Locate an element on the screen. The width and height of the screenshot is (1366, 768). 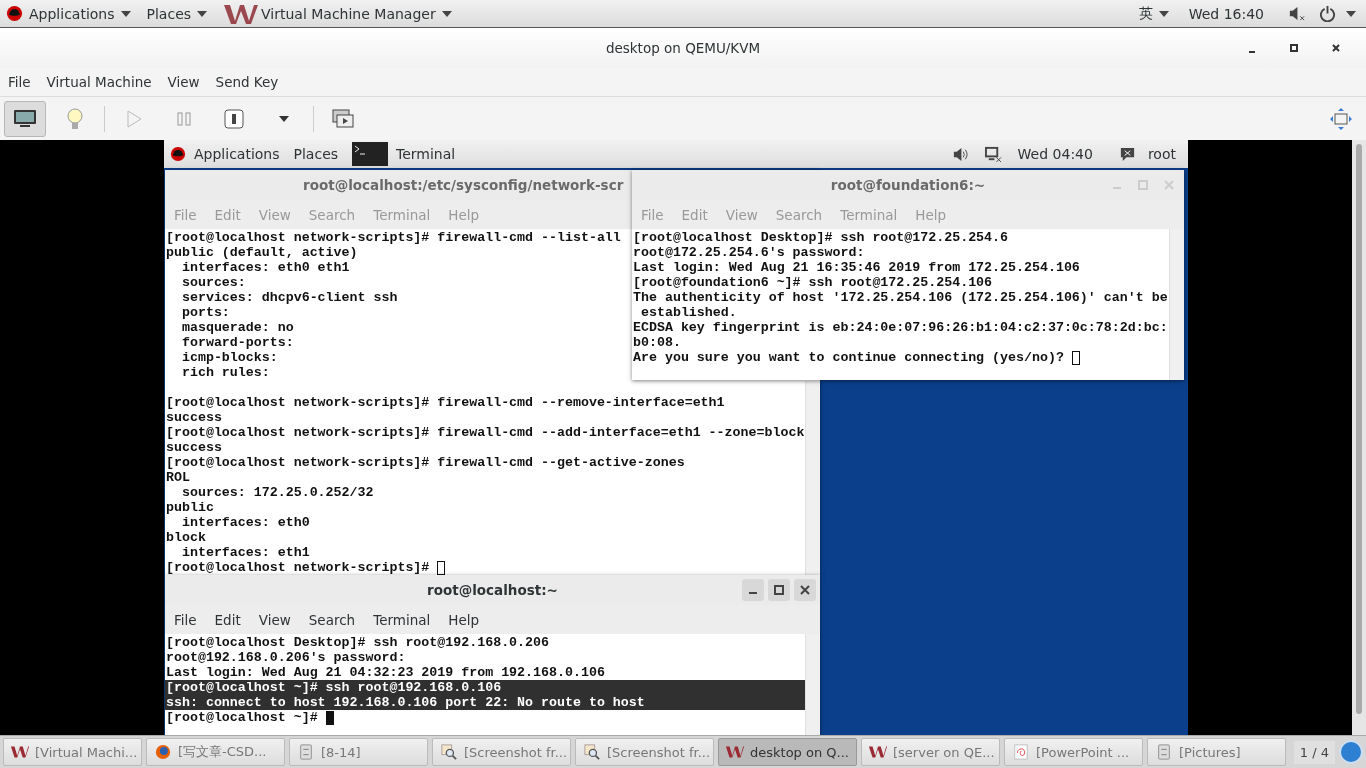
terminal-line: [root@localhost network-scripts]# firewall-cmd --get-active-zones is located at coordinates (425, 462).